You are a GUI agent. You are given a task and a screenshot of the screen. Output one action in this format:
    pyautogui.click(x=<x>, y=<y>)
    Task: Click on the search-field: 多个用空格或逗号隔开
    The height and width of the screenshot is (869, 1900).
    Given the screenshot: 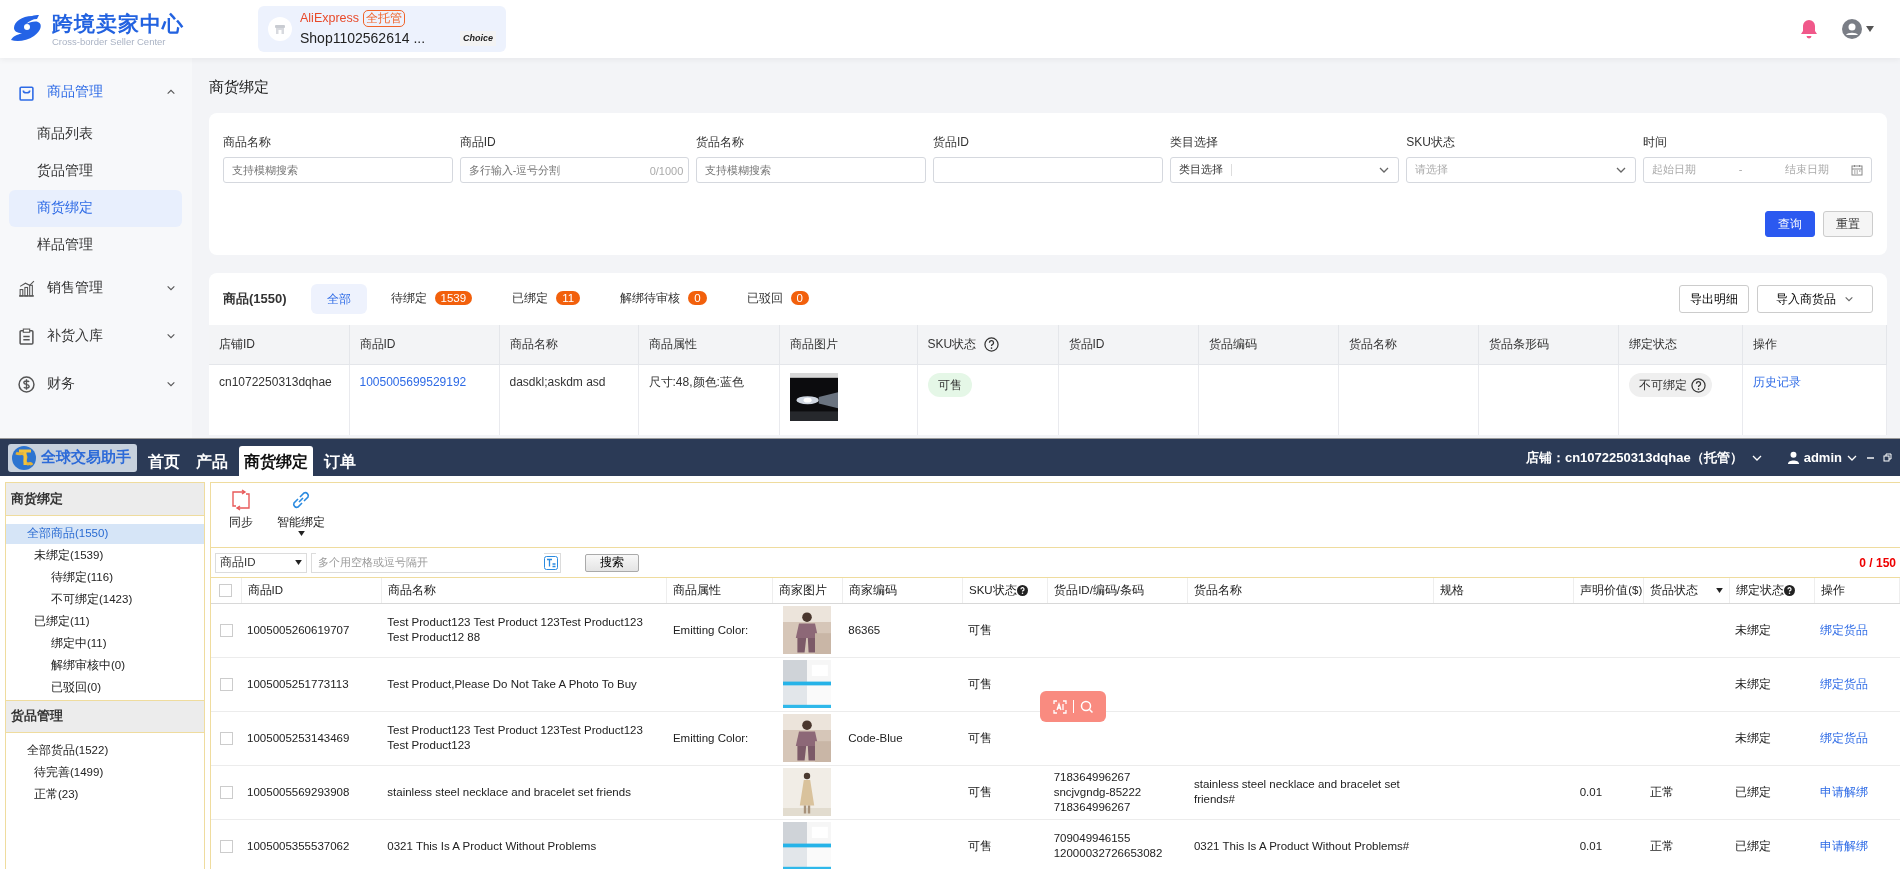 What is the action you would take?
    pyautogui.click(x=436, y=562)
    